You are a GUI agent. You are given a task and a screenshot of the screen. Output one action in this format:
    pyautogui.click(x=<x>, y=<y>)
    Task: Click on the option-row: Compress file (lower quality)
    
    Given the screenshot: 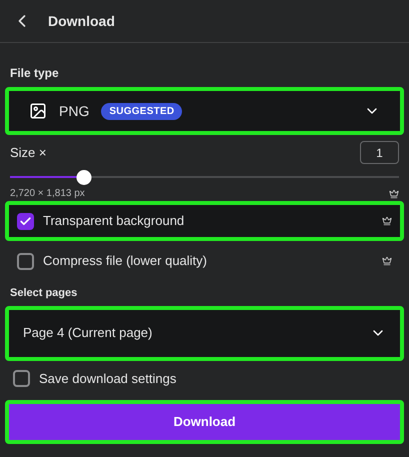 What is the action you would take?
    pyautogui.click(x=204, y=261)
    